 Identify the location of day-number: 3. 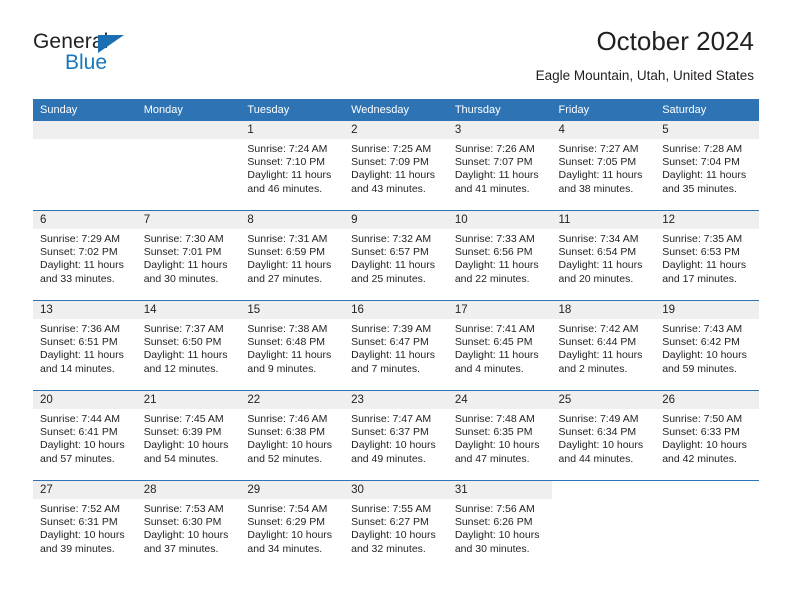
(499, 130).